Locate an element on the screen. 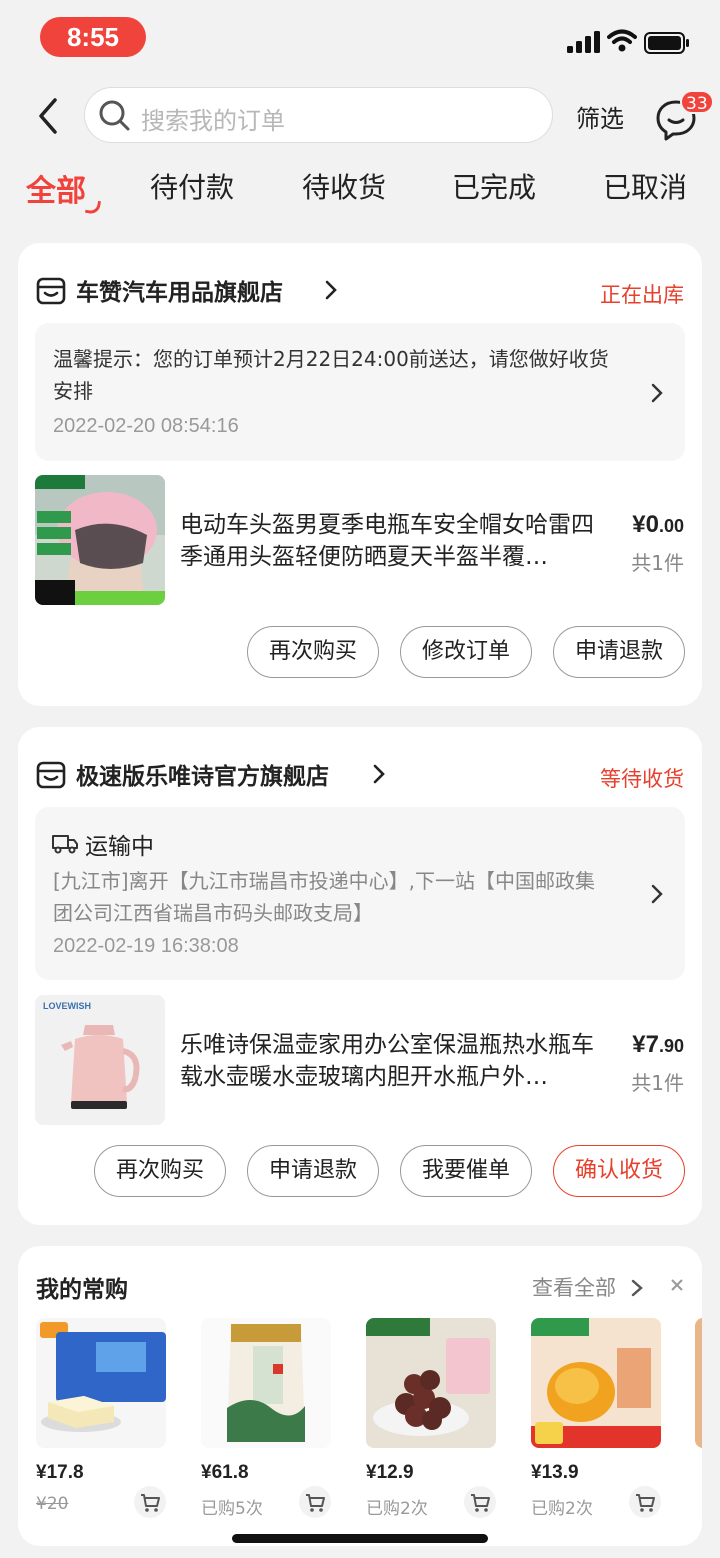  tab-all: 全部 is located at coordinates (56, 188).